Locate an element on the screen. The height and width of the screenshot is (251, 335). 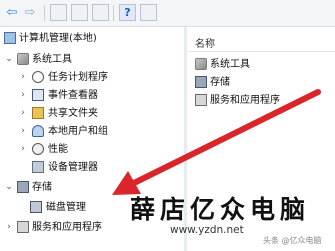
tree-item-label: 任务计划程序 is located at coordinates (78, 77).